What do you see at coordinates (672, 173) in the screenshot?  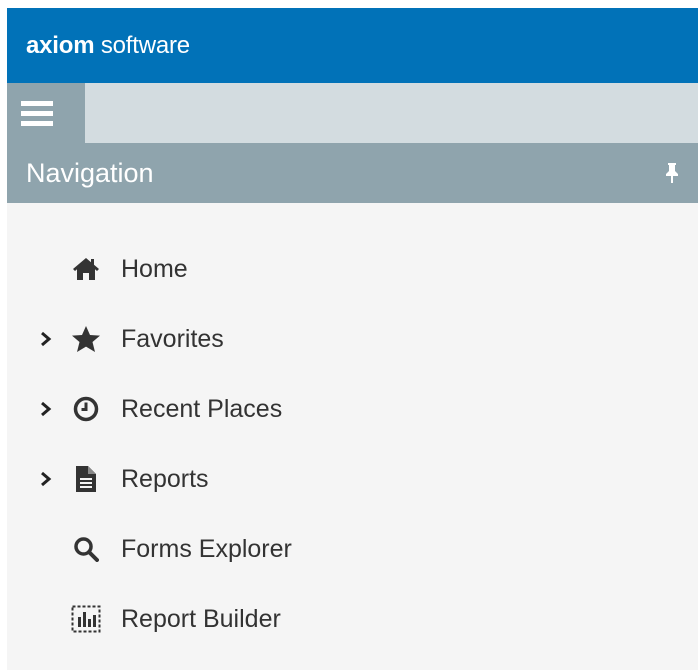 I see `pin-icon` at bounding box center [672, 173].